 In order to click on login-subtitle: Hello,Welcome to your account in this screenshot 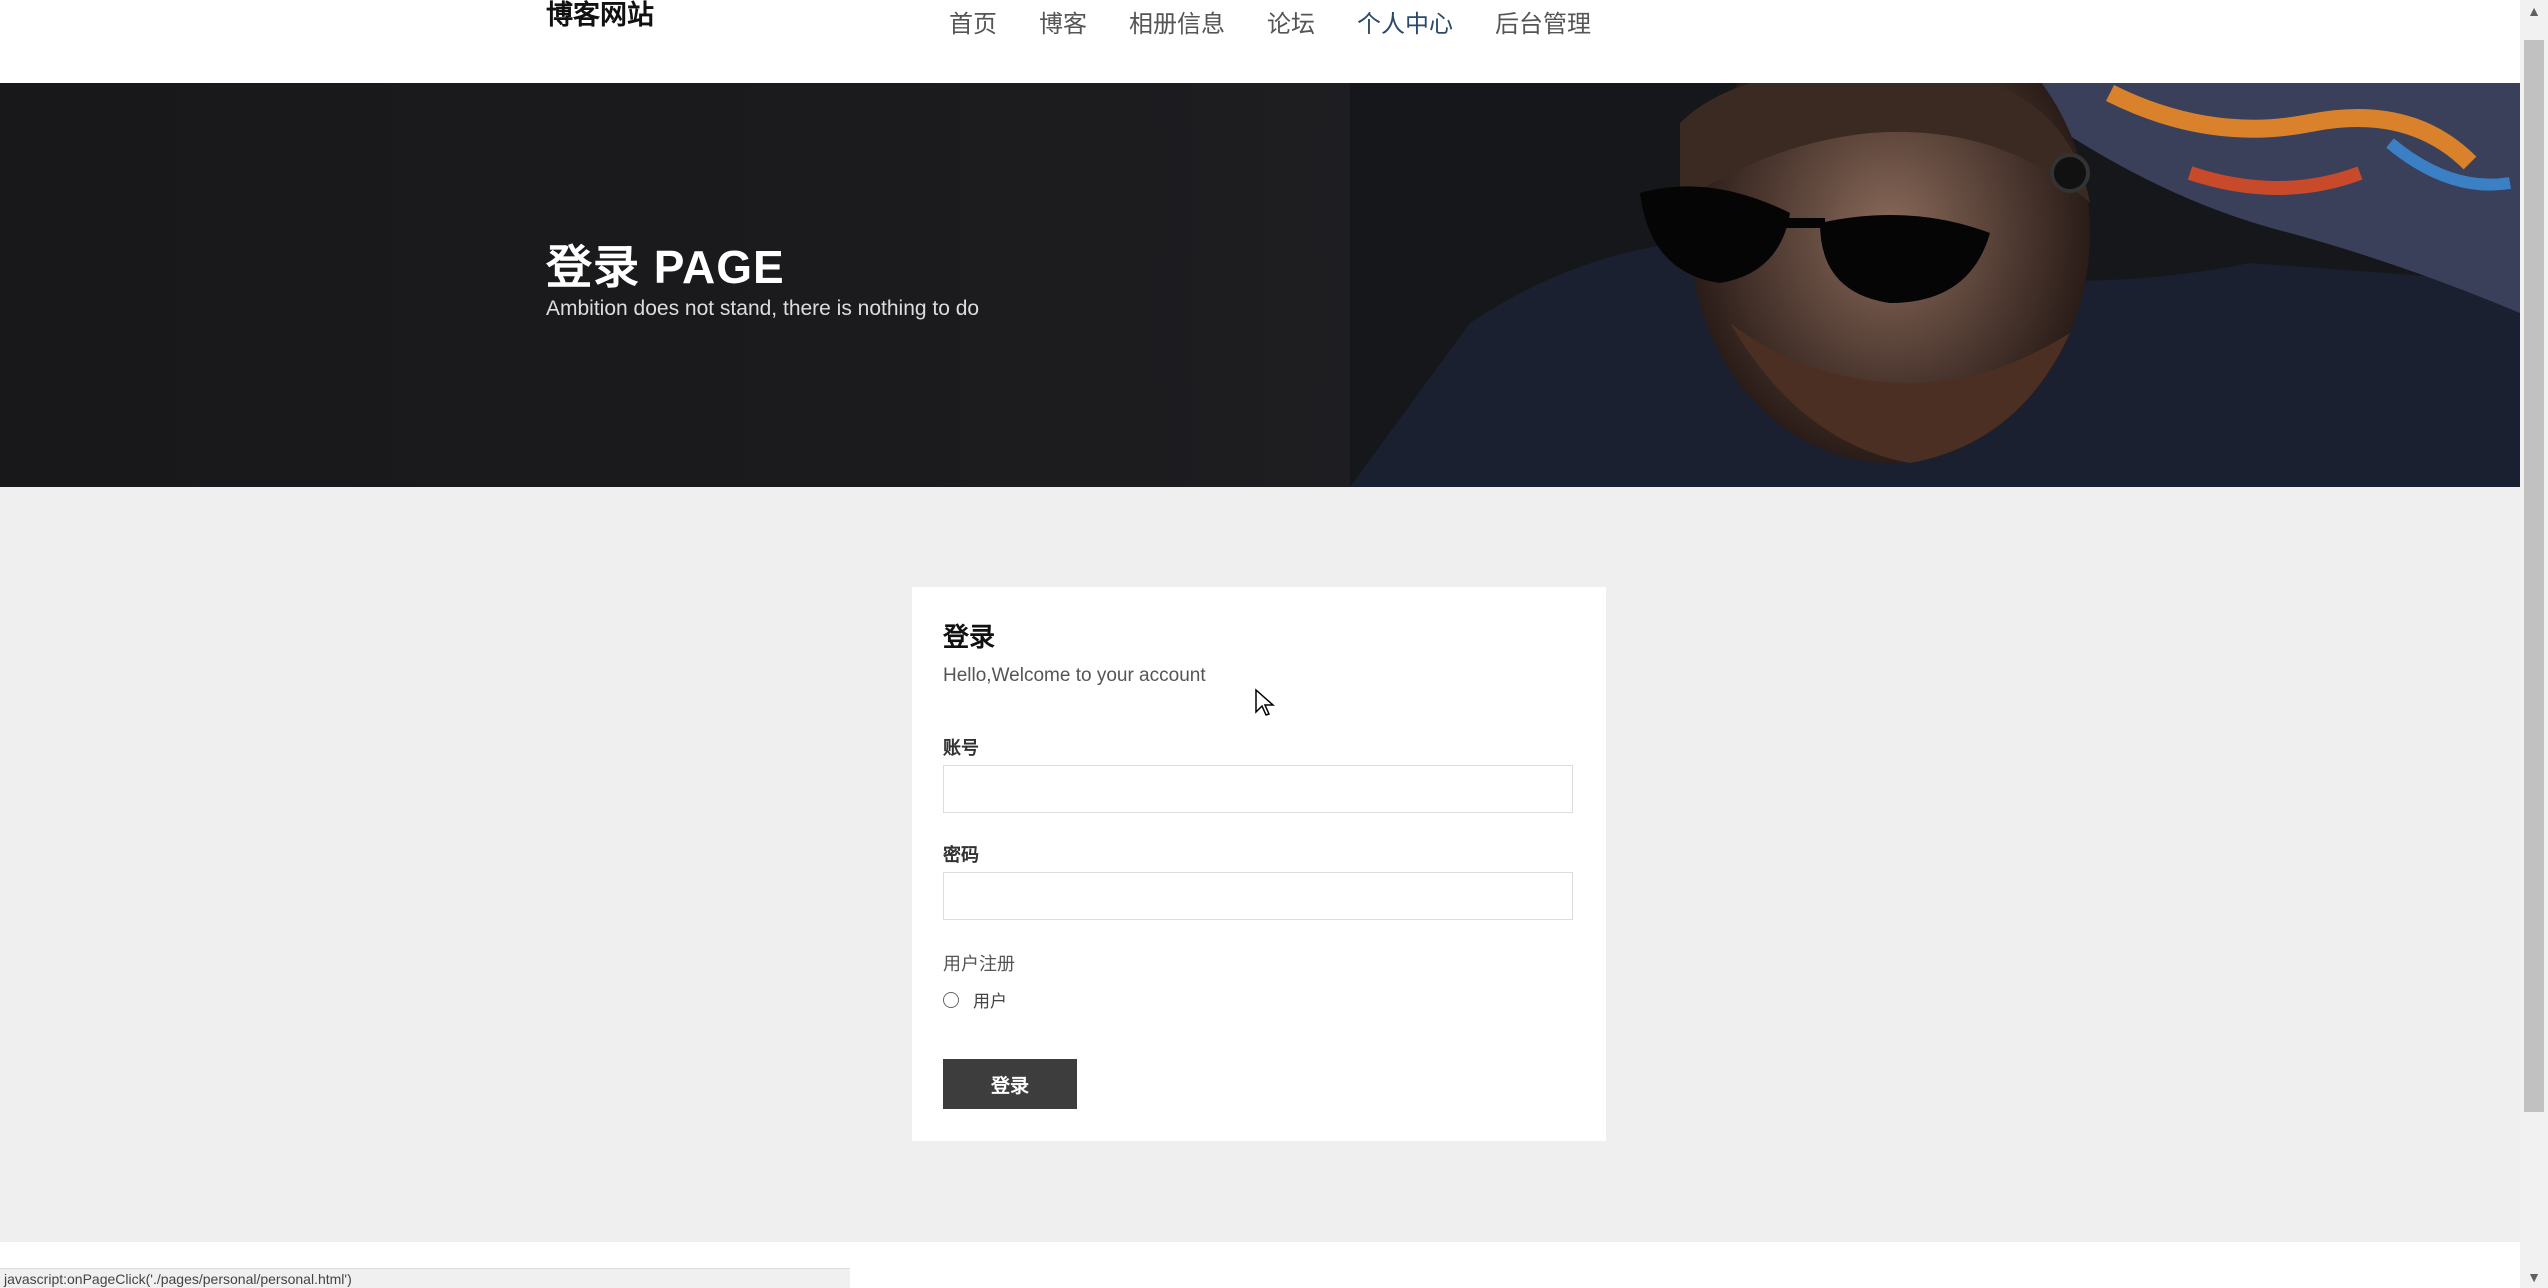, I will do `click(1074, 675)`.